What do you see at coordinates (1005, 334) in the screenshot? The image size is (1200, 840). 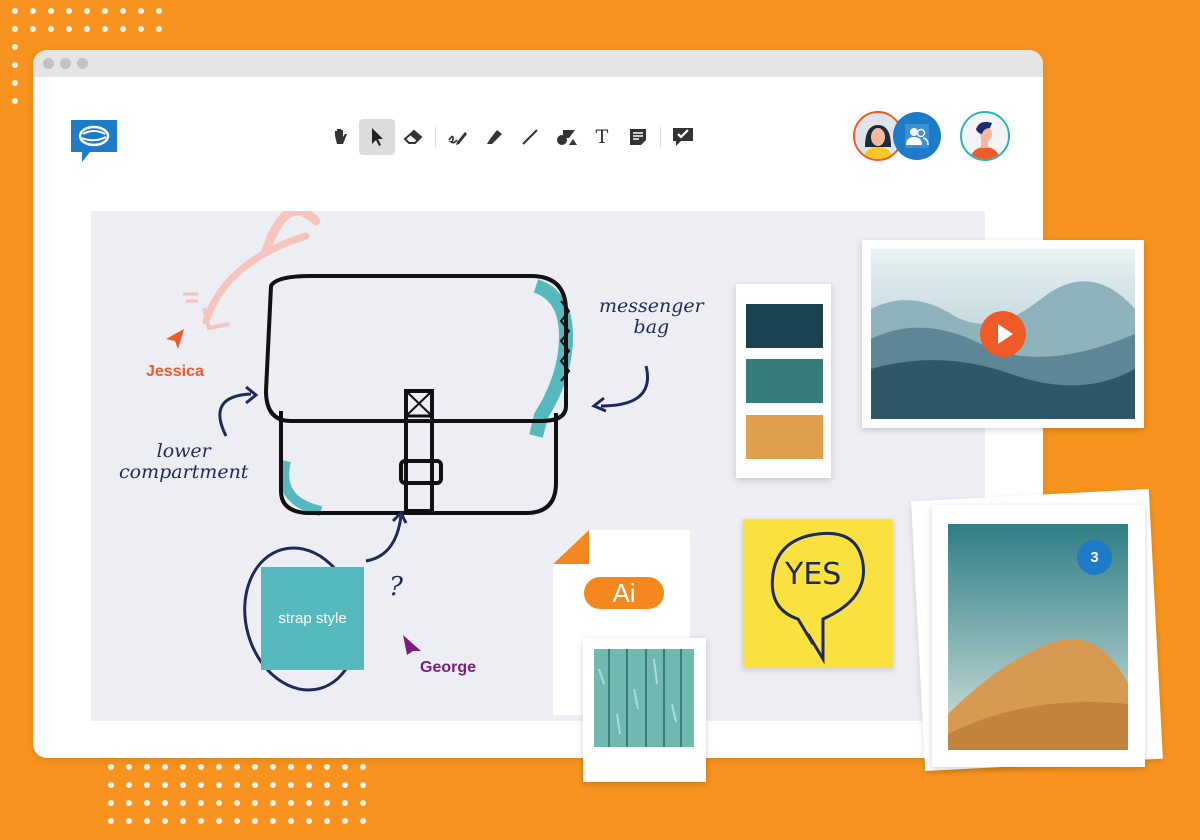 I see `play-icon` at bounding box center [1005, 334].